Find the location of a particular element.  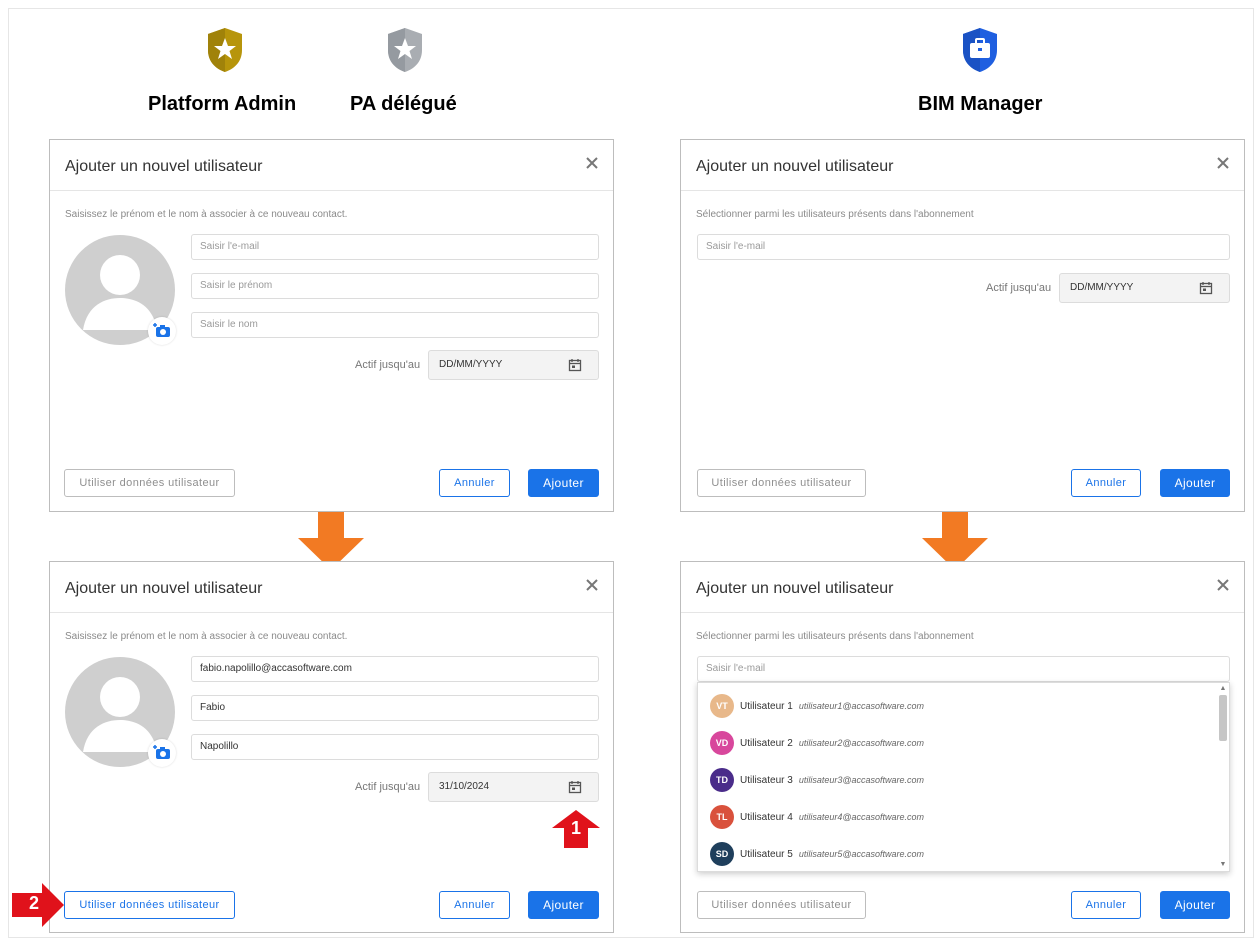

blue-shield-badge-icon is located at coordinates (980, 50).